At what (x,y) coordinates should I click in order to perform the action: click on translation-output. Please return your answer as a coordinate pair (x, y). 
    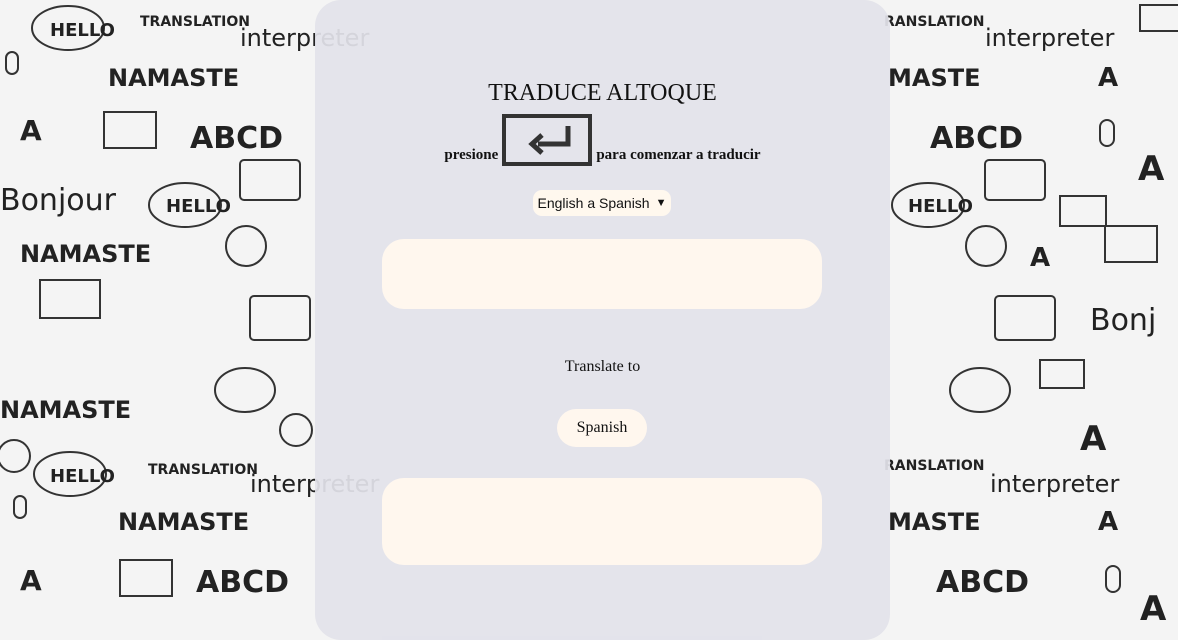
    Looking at the image, I should click on (602, 521).